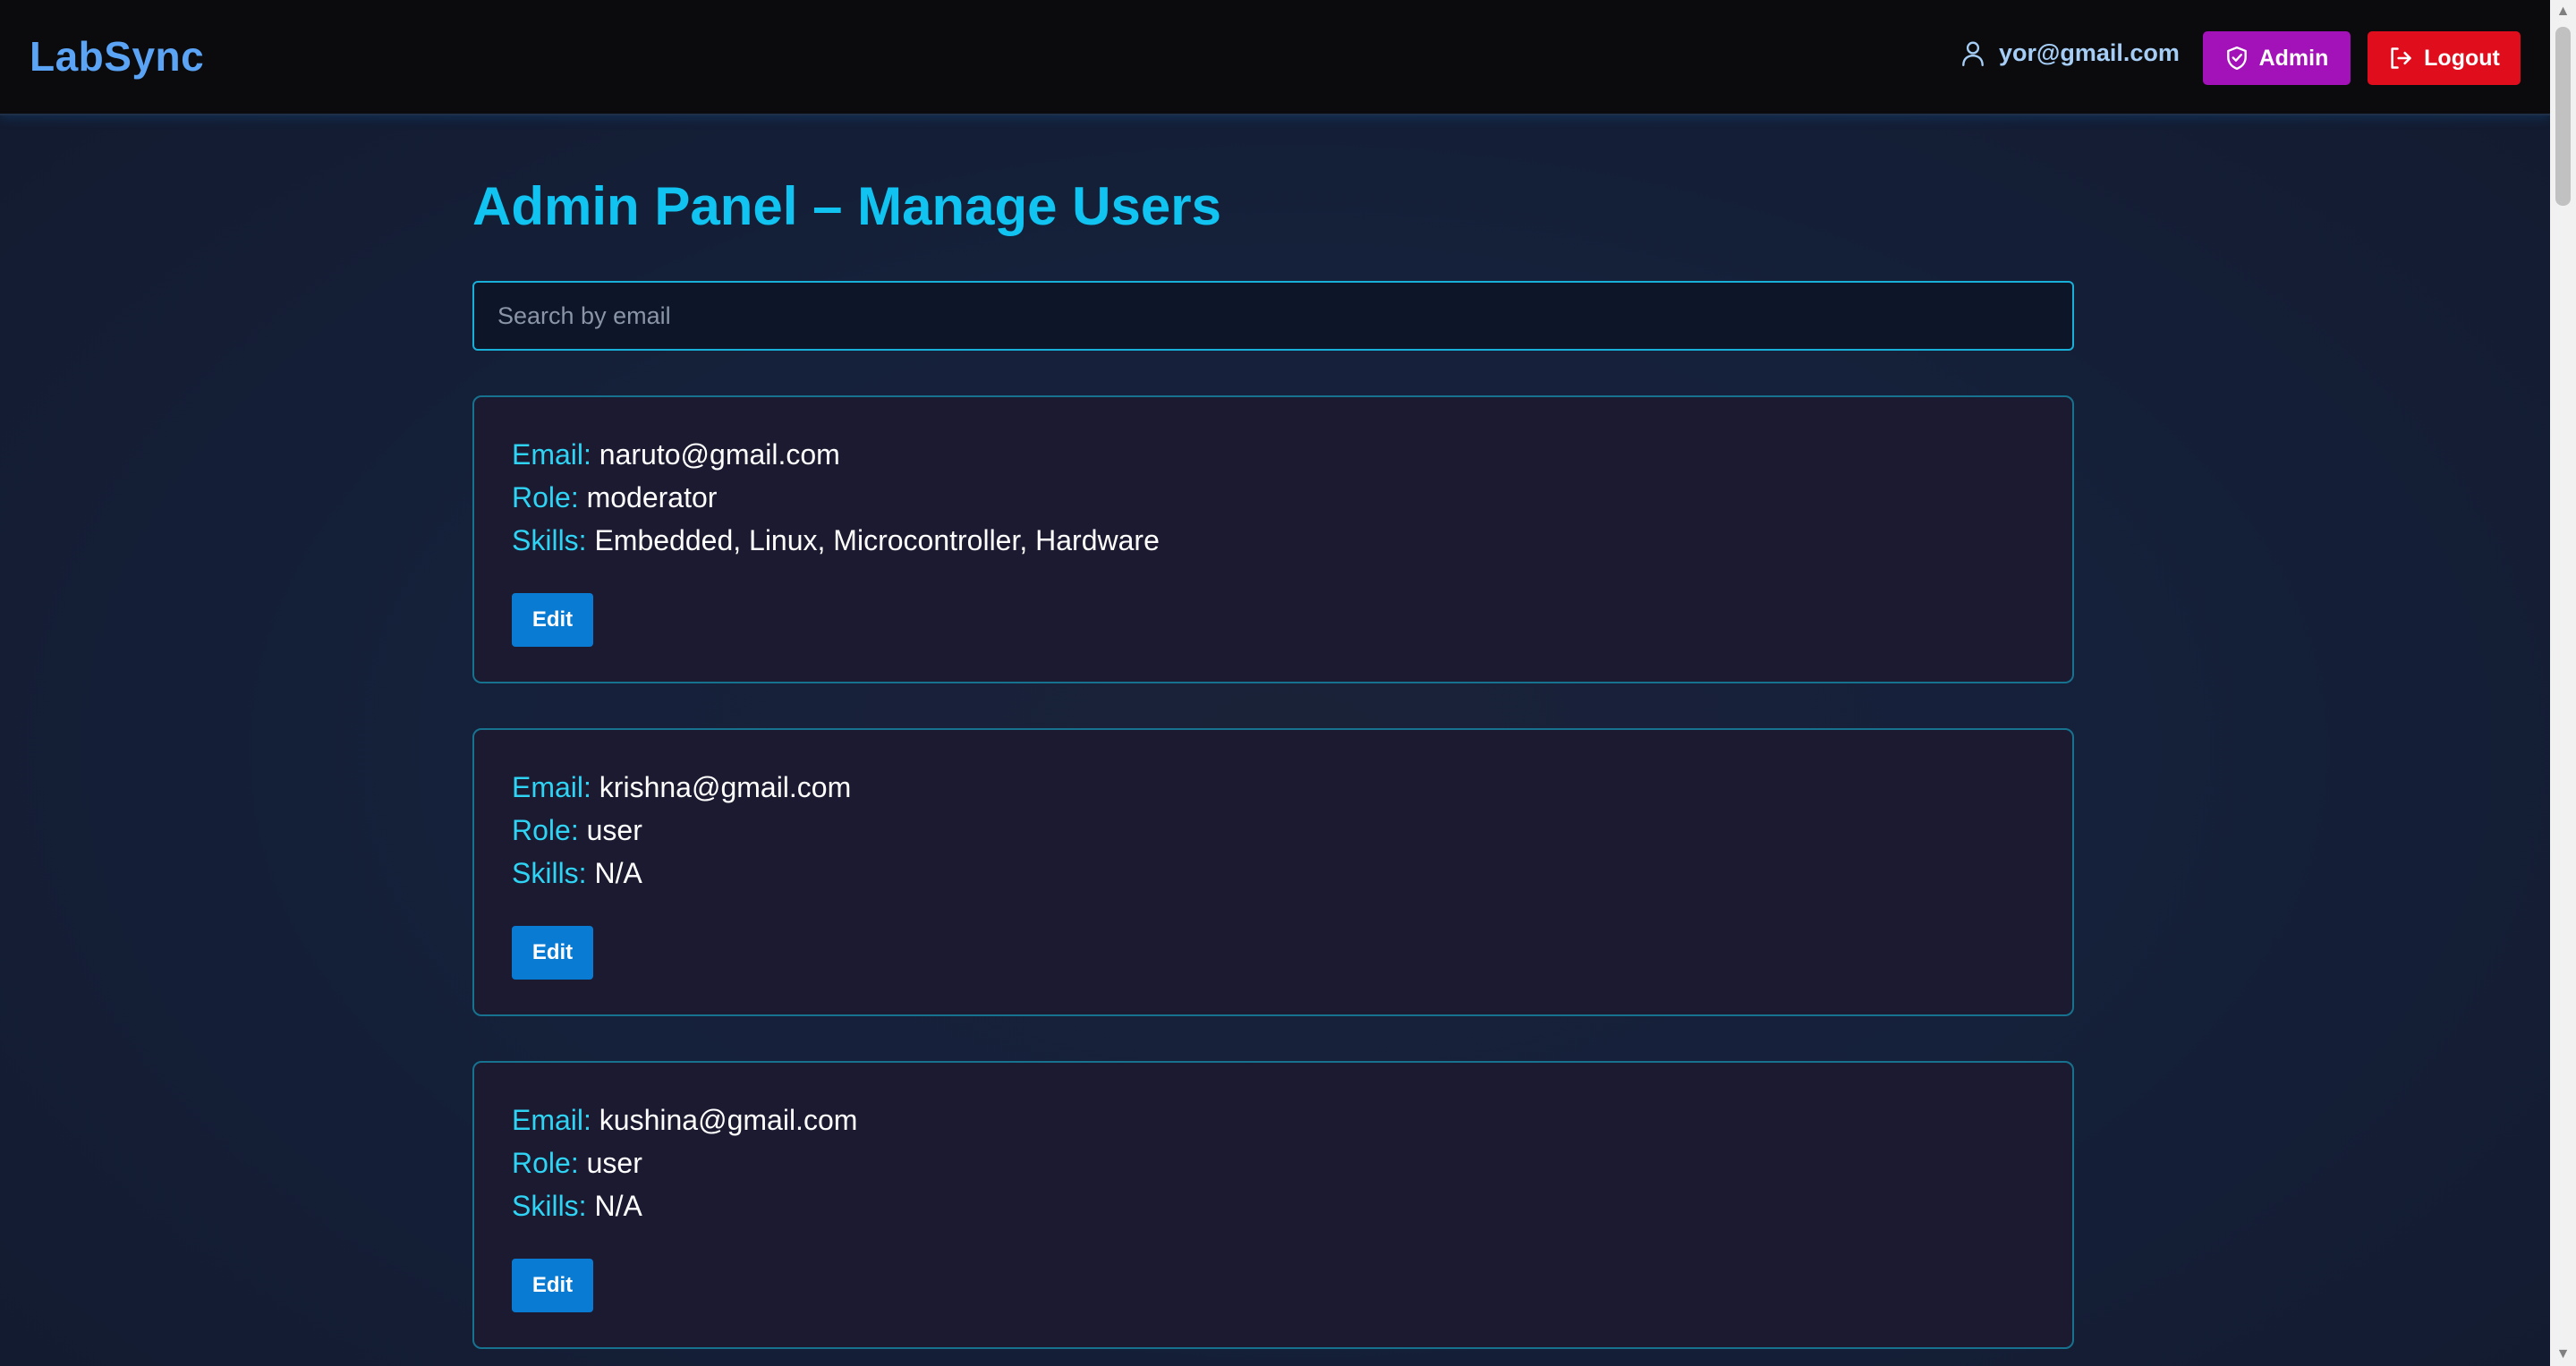 Image resolution: width=2576 pixels, height=1366 pixels. What do you see at coordinates (117, 56) in the screenshot?
I see `brand-logo: LabSync` at bounding box center [117, 56].